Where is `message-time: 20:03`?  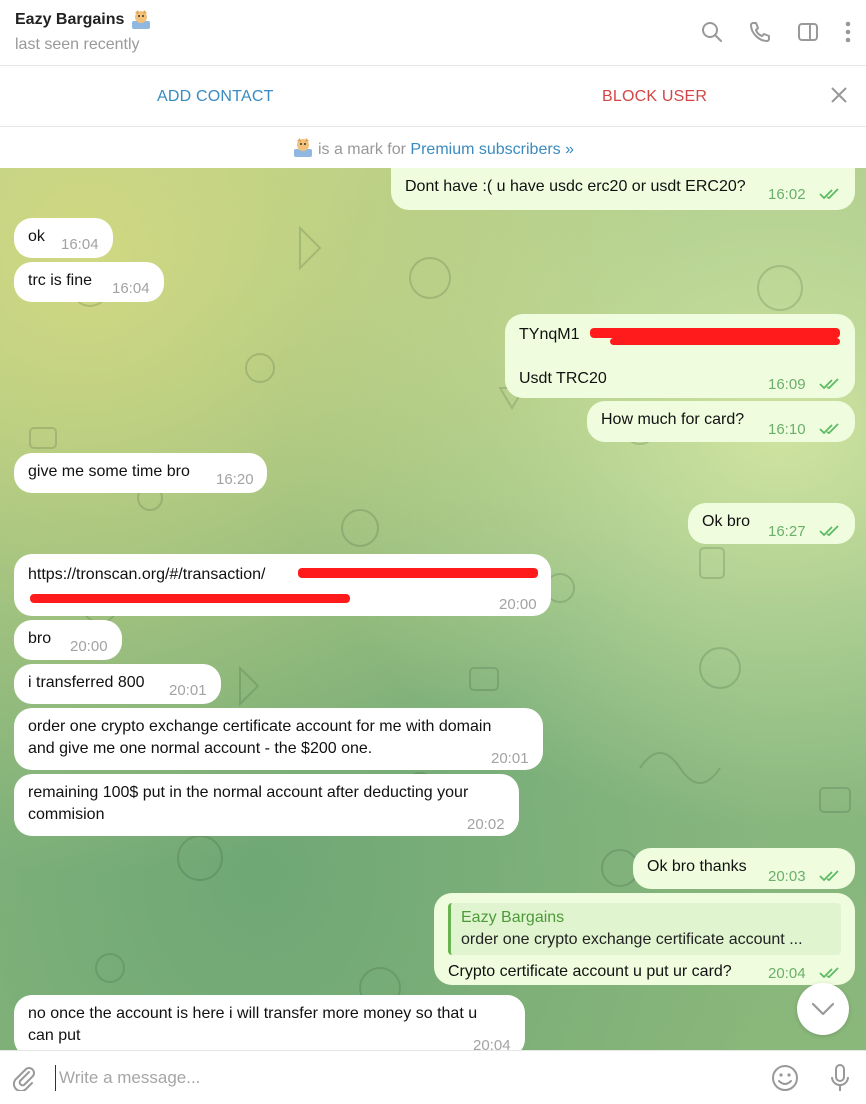
message-time: 20:03 is located at coordinates (787, 876).